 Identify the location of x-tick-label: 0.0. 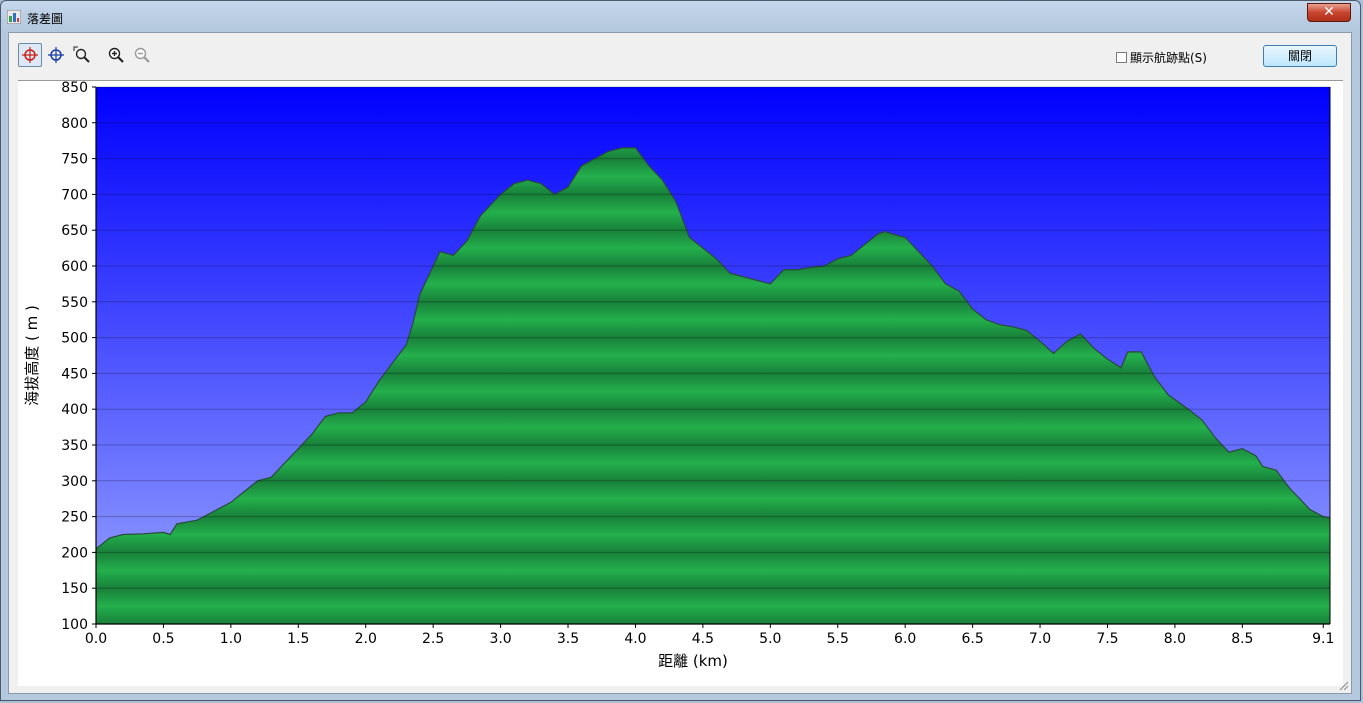
(96, 639).